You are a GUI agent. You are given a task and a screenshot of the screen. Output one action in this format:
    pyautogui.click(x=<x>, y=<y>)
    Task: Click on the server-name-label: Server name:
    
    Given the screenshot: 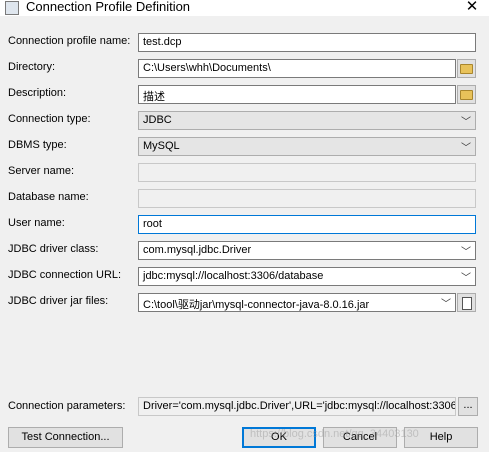 What is the action you would take?
    pyautogui.click(x=41, y=171)
    